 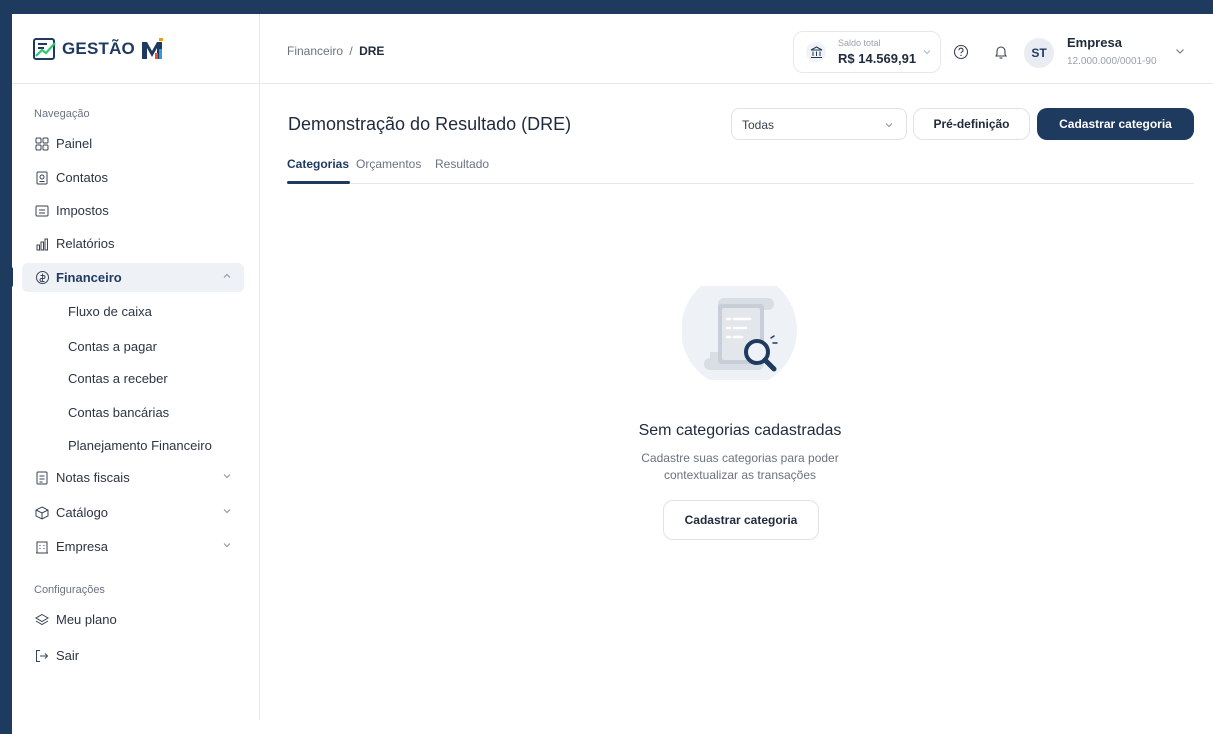 What do you see at coordinates (110, 311) in the screenshot?
I see `sidebar-subitem-fluxo-de-caixa: Fluxo de caixa` at bounding box center [110, 311].